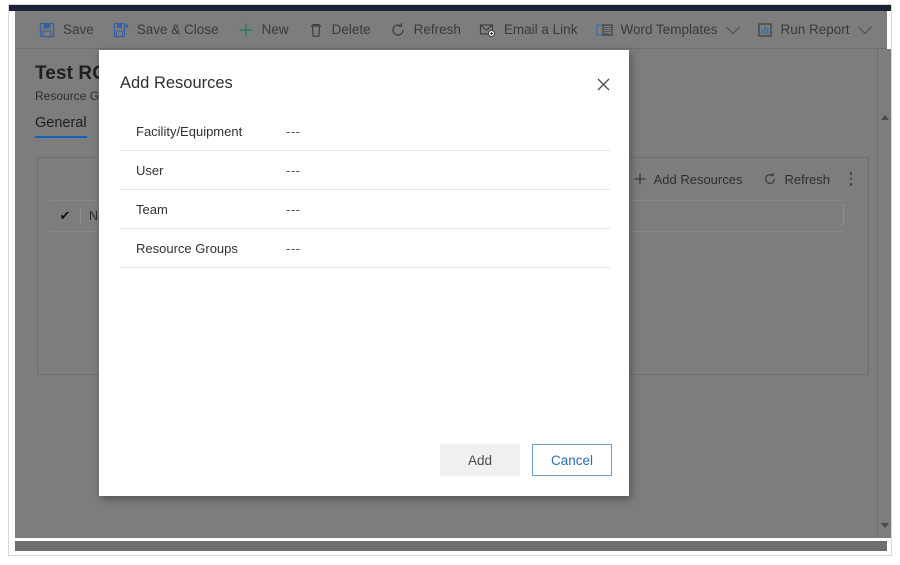 The height and width of the screenshot is (565, 900). I want to click on field-label-facility-equipment: Facility/Equipment, so click(189, 131).